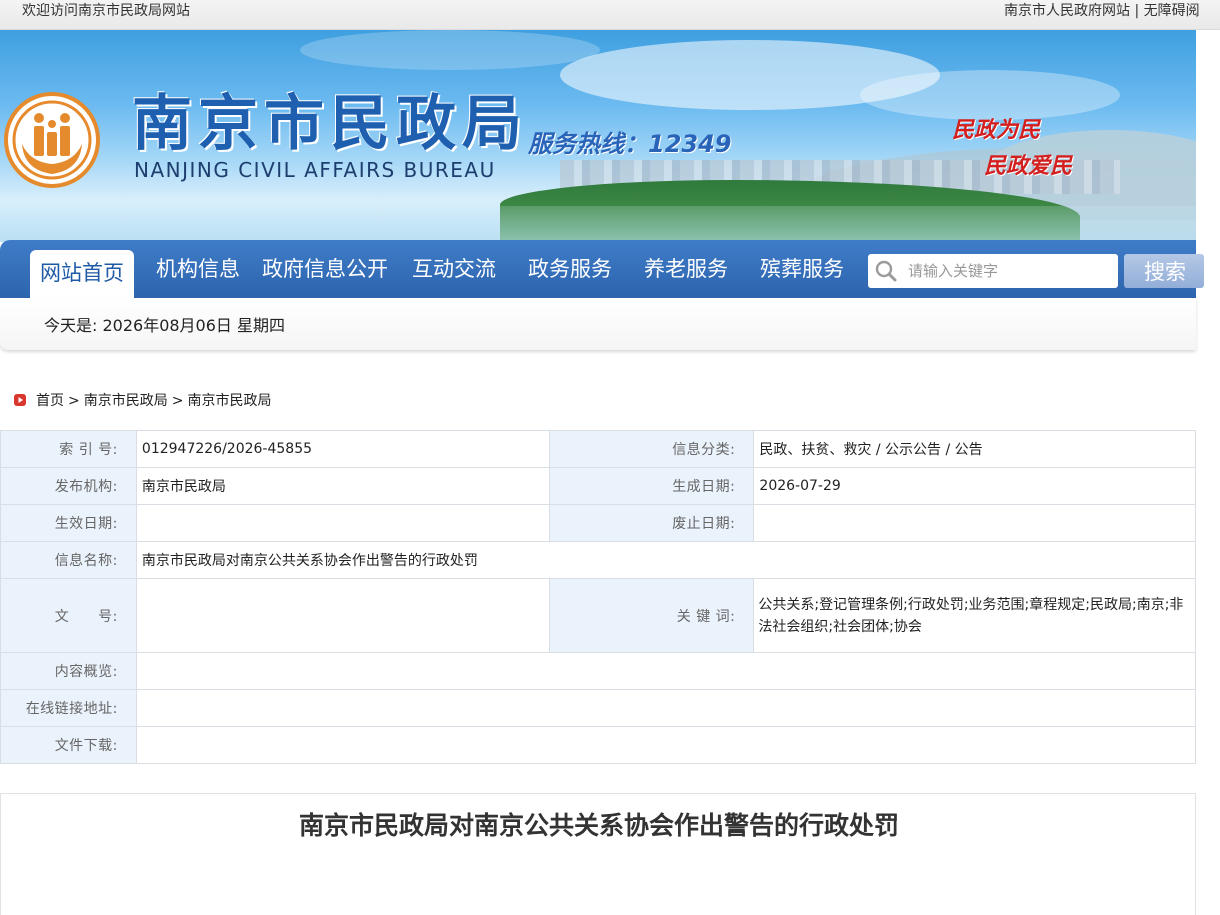 The height and width of the screenshot is (915, 1220). Describe the element at coordinates (330, 124) in the screenshot. I see `site-title: 南京市民政局` at that location.